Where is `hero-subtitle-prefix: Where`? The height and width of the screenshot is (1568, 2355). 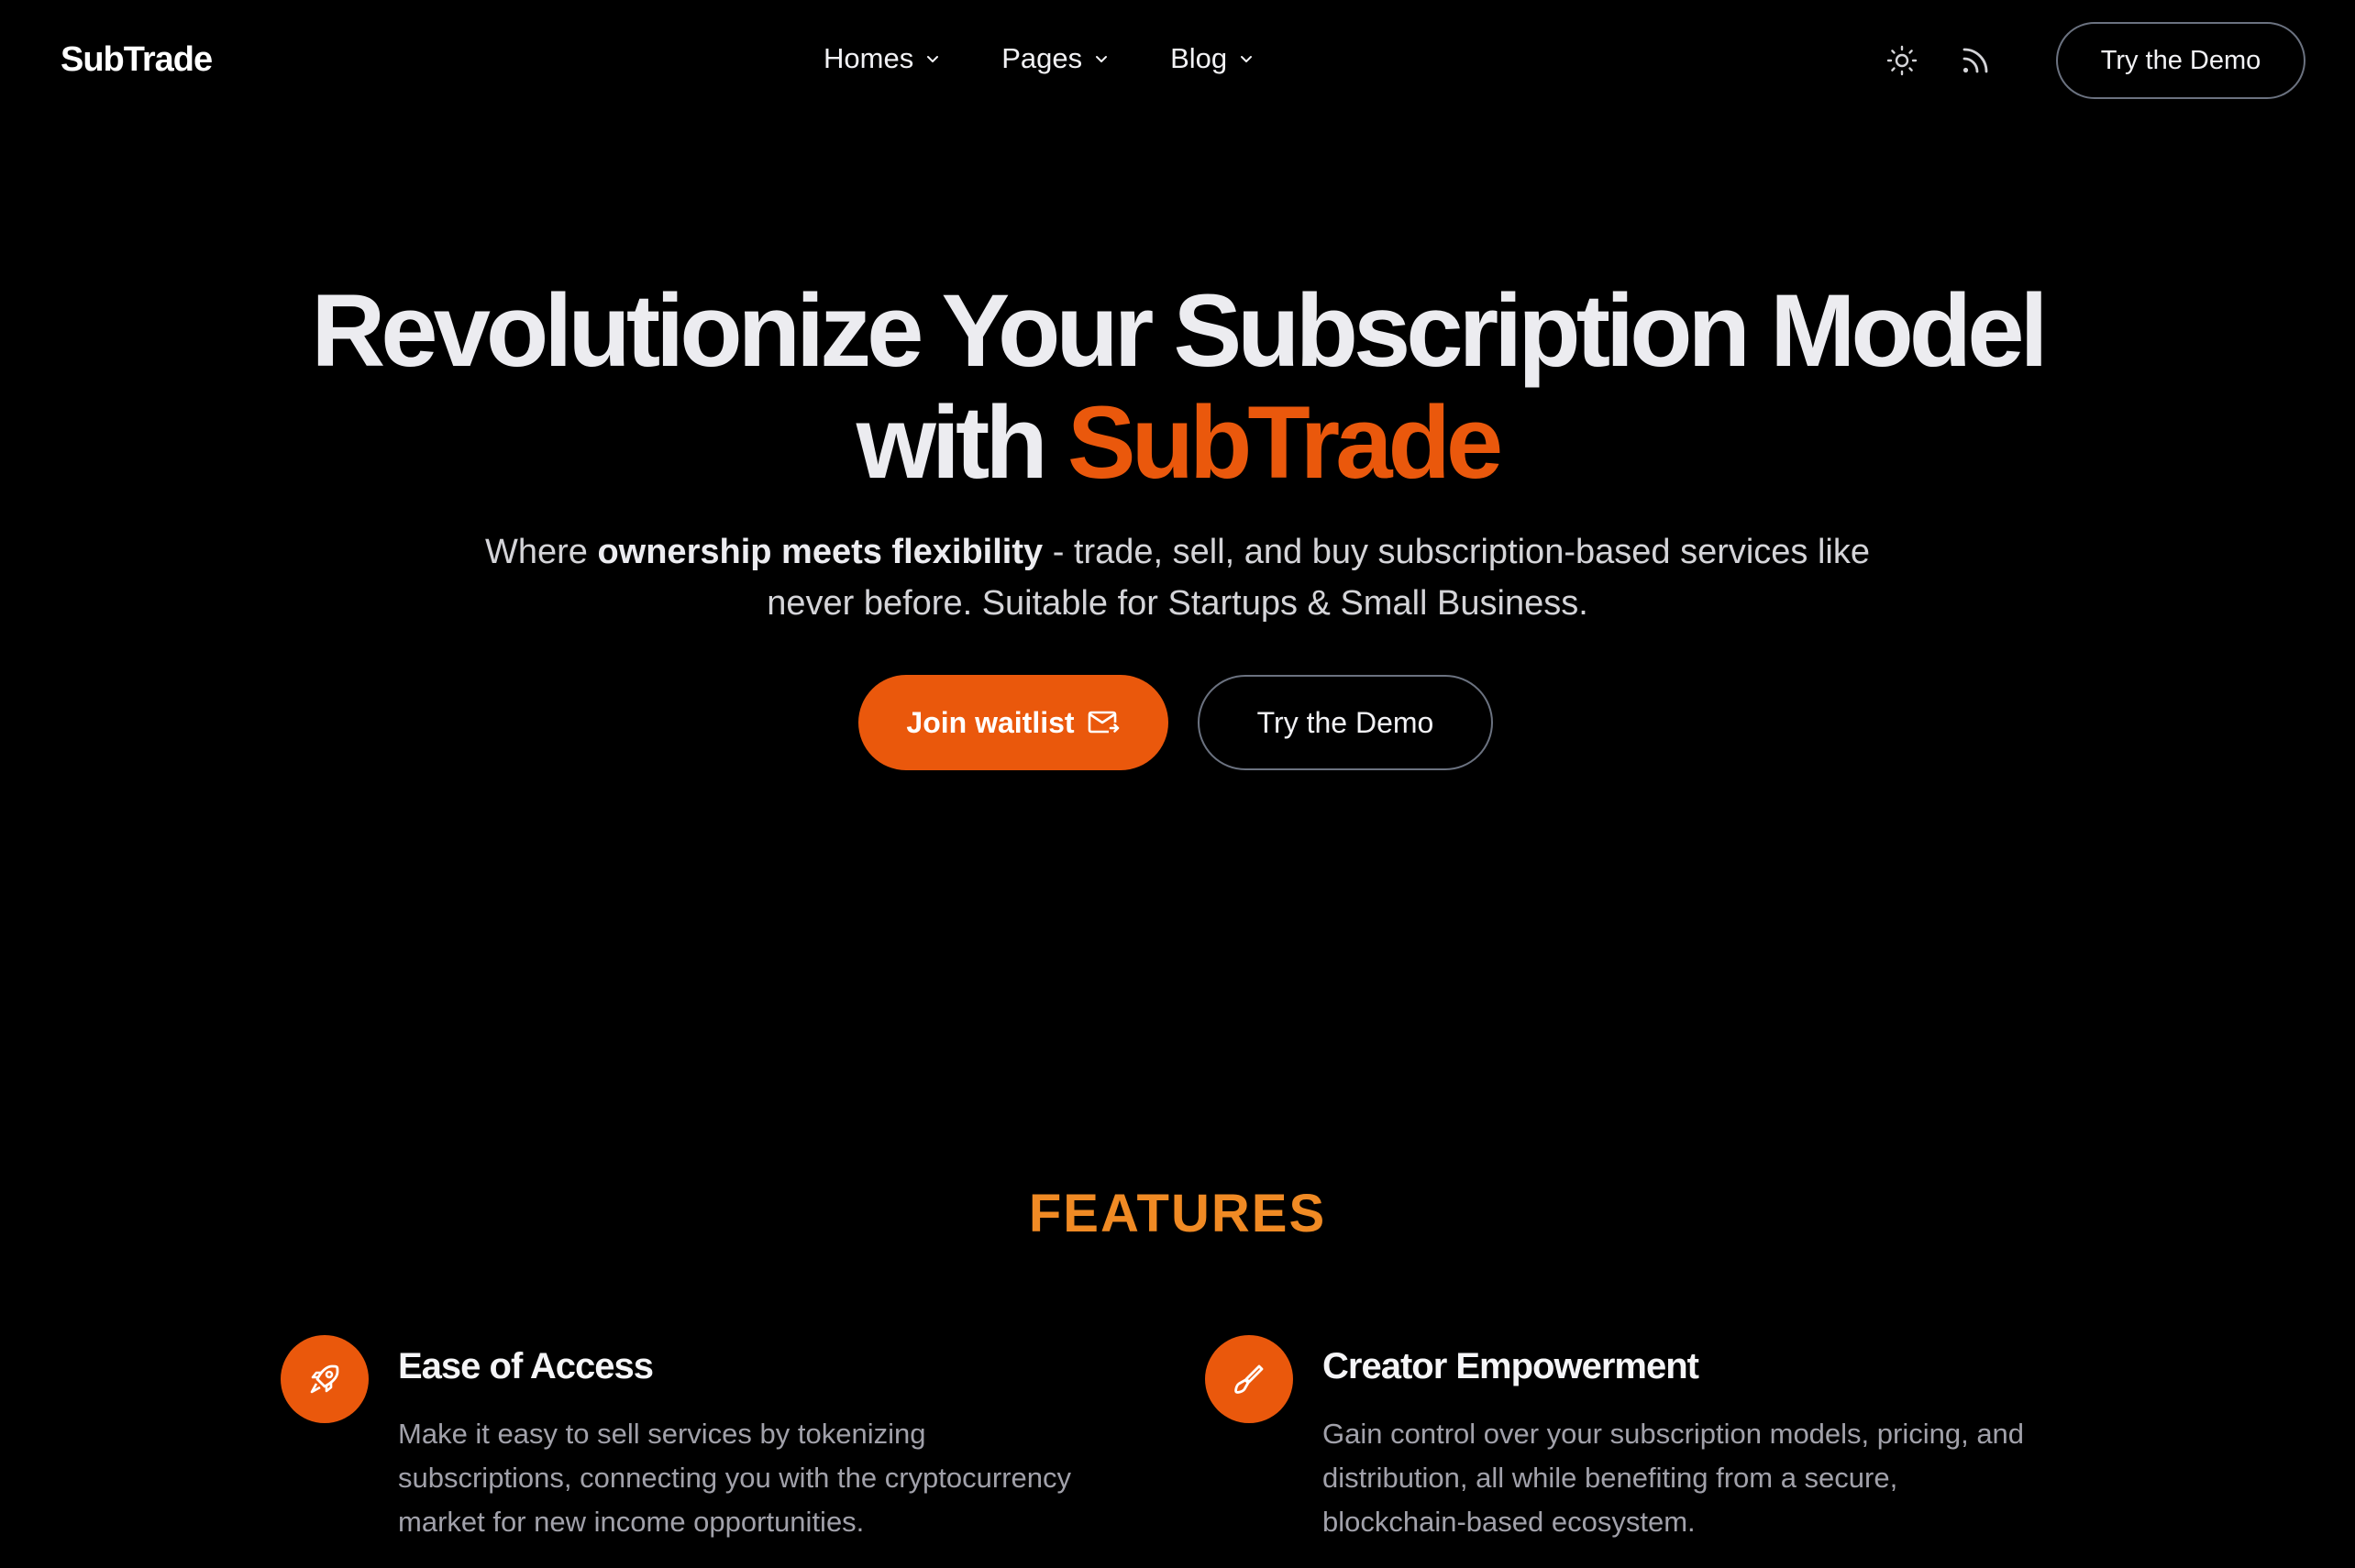
hero-subtitle-prefix: Where is located at coordinates (541, 552).